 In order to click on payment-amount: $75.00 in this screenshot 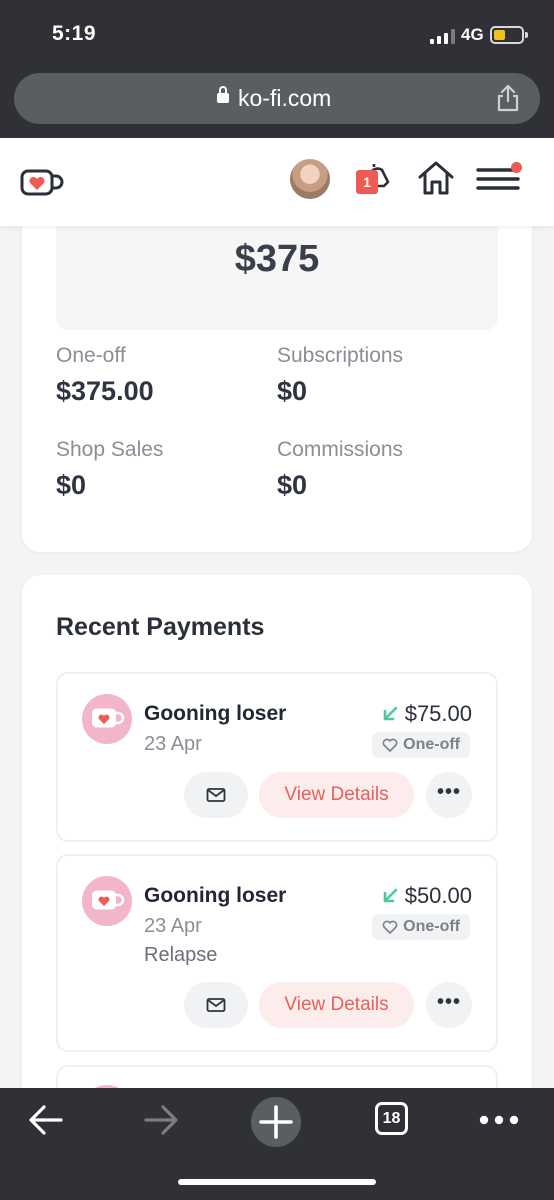, I will do `click(426, 714)`.